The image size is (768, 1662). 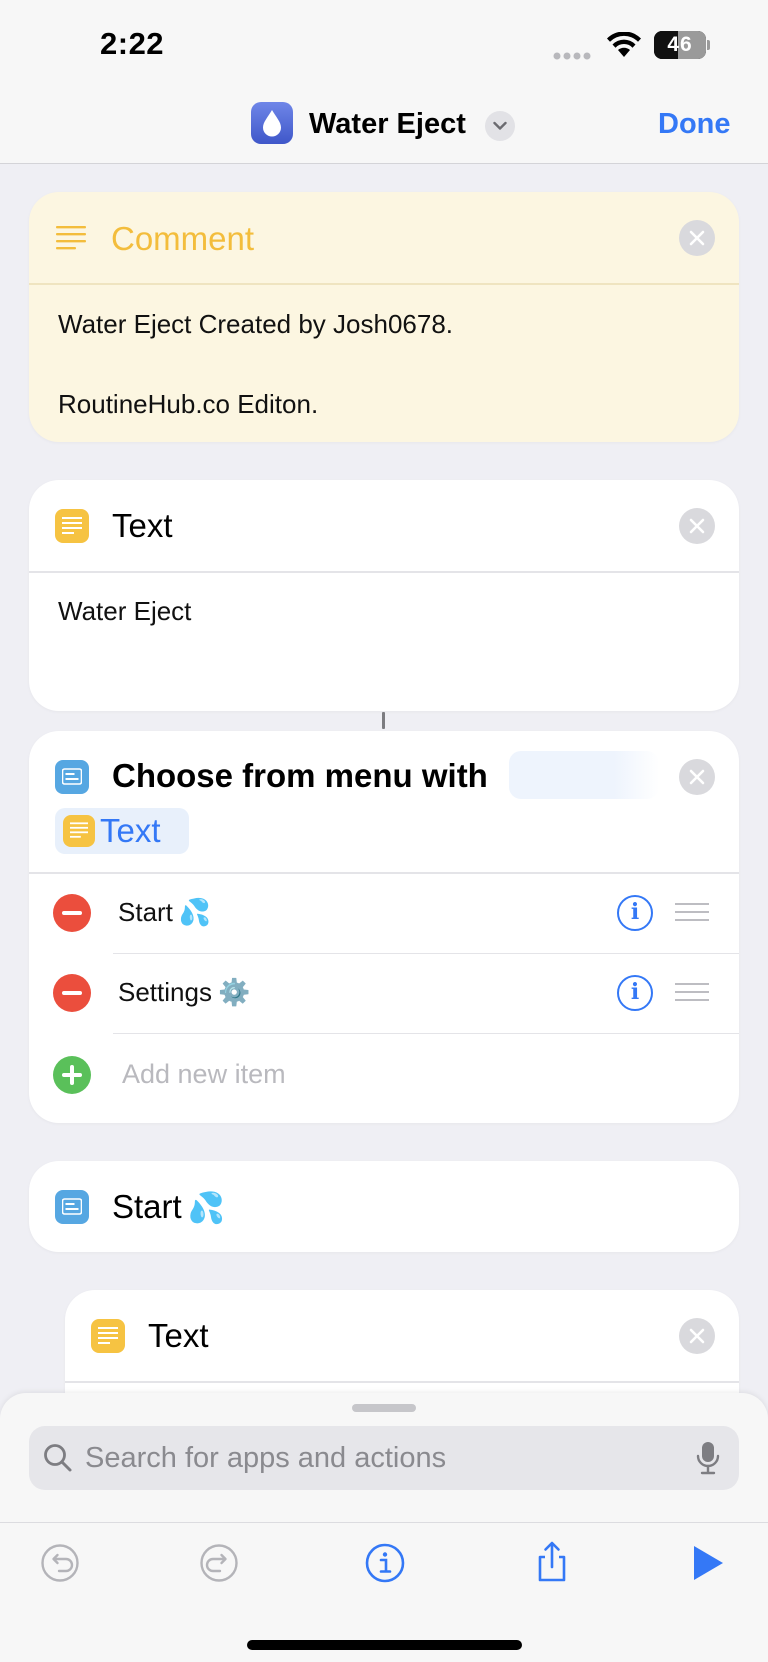 What do you see at coordinates (384, 595) in the screenshot?
I see `text-action-card: Text Water Eject` at bounding box center [384, 595].